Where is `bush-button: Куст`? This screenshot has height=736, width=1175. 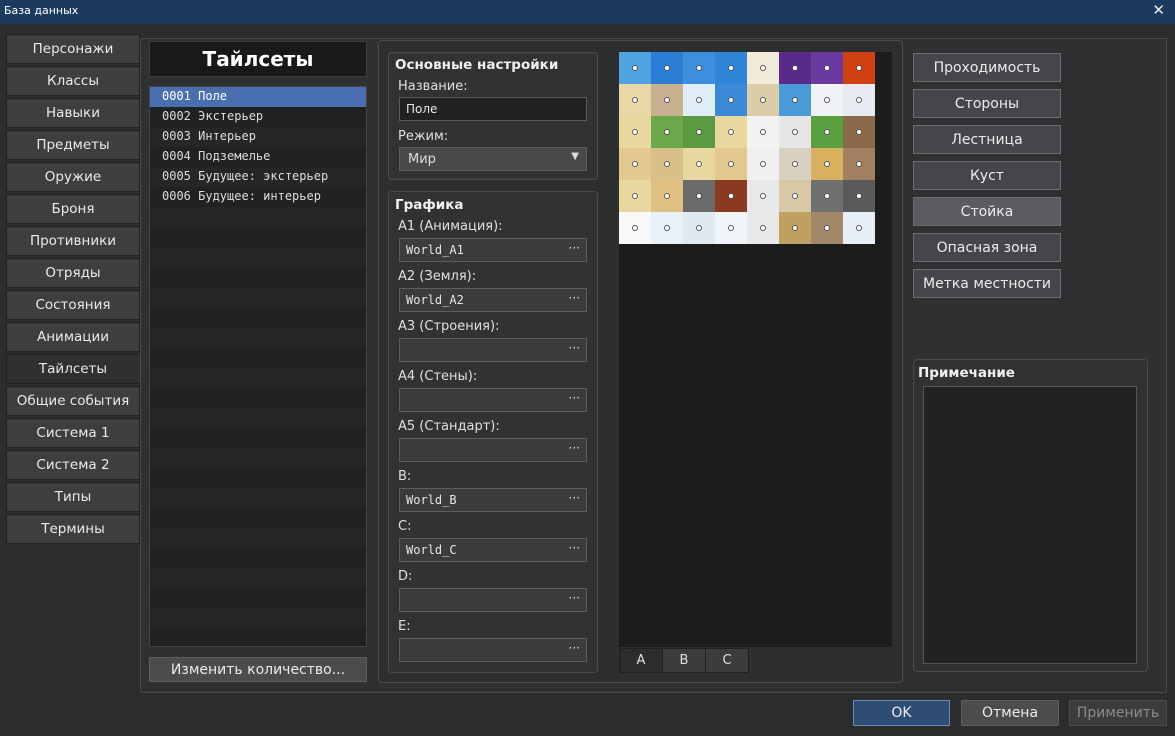
bush-button: Куст is located at coordinates (987, 175).